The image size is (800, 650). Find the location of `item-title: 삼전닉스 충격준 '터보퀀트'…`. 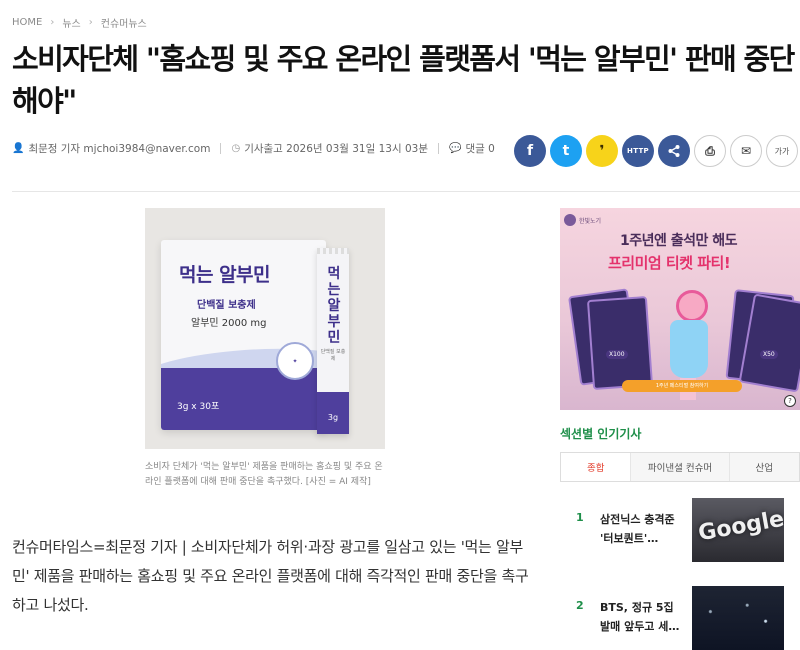

item-title: 삼전닉스 충격준 '터보퀀트'… is located at coordinates (643, 529).